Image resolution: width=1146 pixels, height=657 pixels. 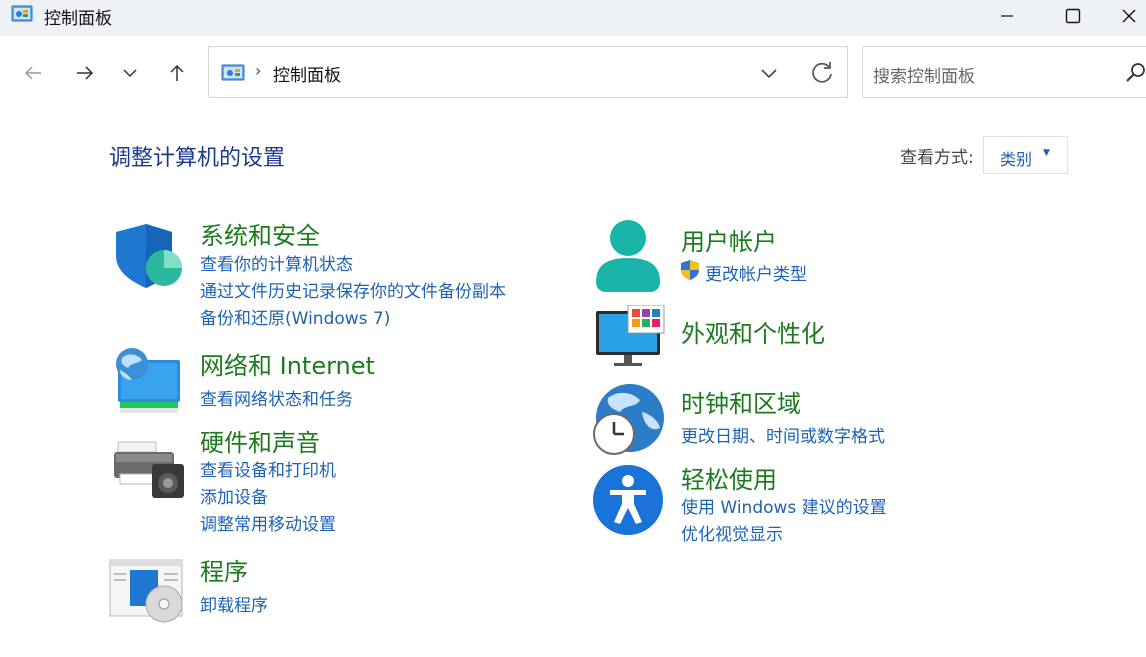 I want to click on minimize-icon, so click(x=1007, y=16).